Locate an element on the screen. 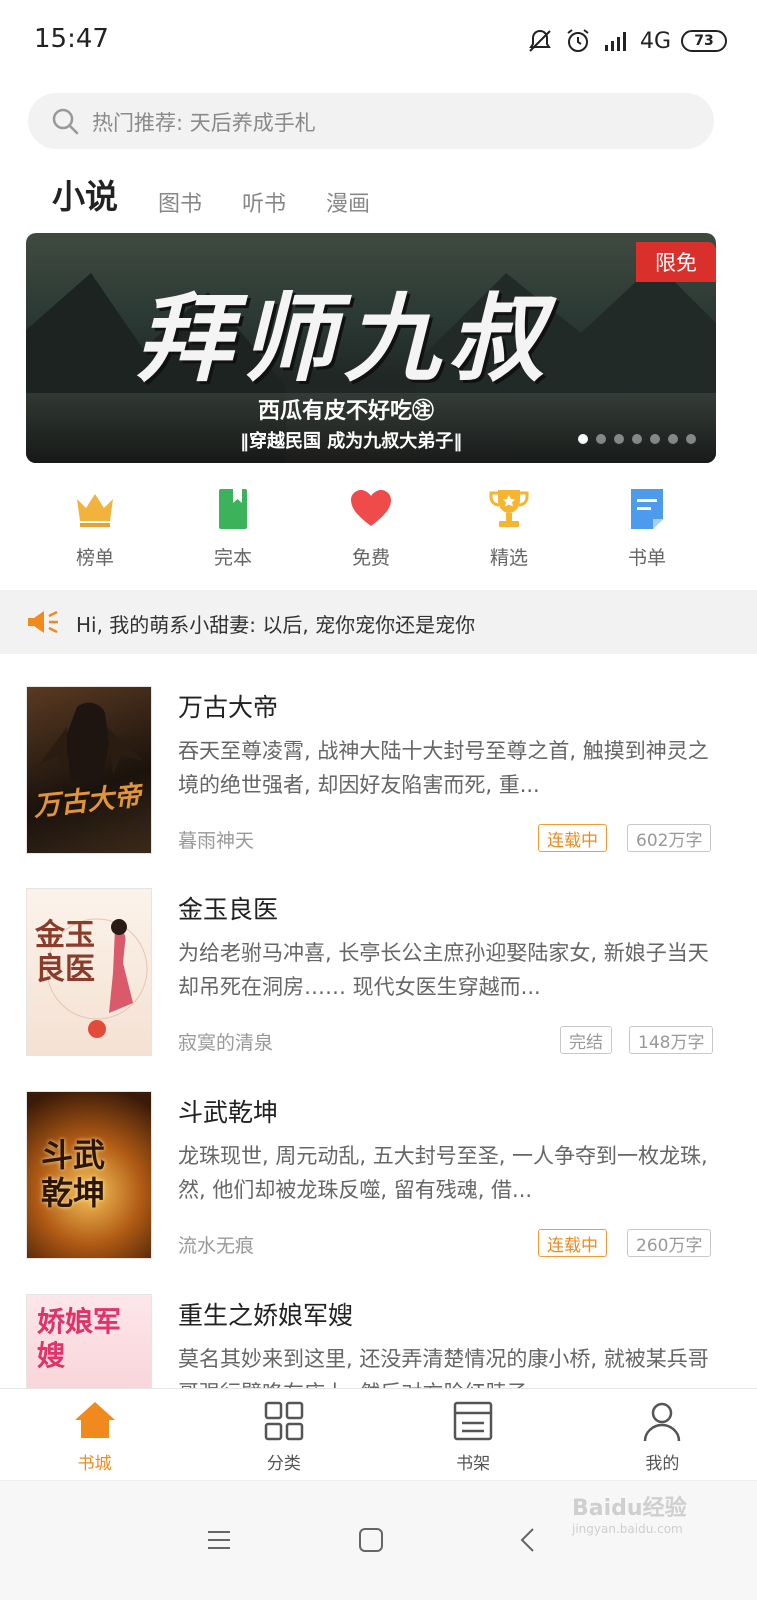 Image resolution: width=757 pixels, height=1600 pixels. bookmark-book-icon is located at coordinates (233, 509).